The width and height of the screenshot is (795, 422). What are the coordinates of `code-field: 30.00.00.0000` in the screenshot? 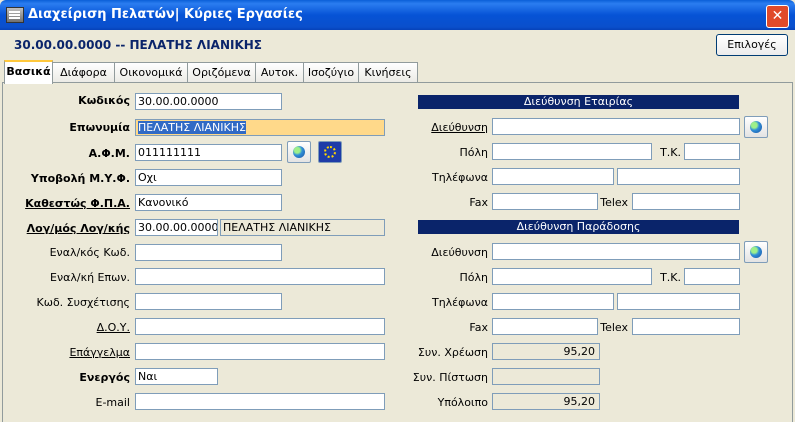 It's located at (208, 101).